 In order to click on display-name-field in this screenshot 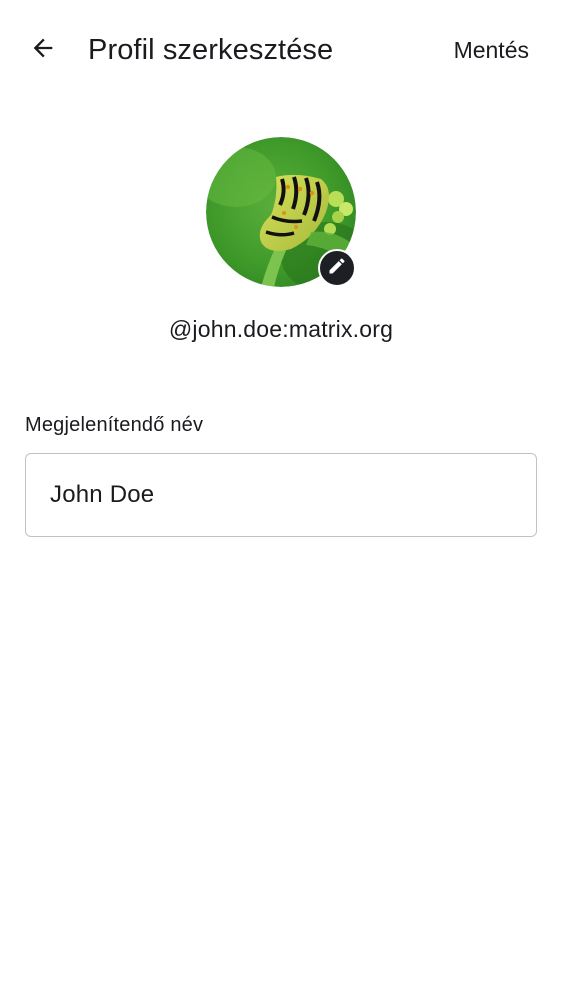, I will do `click(281, 495)`.